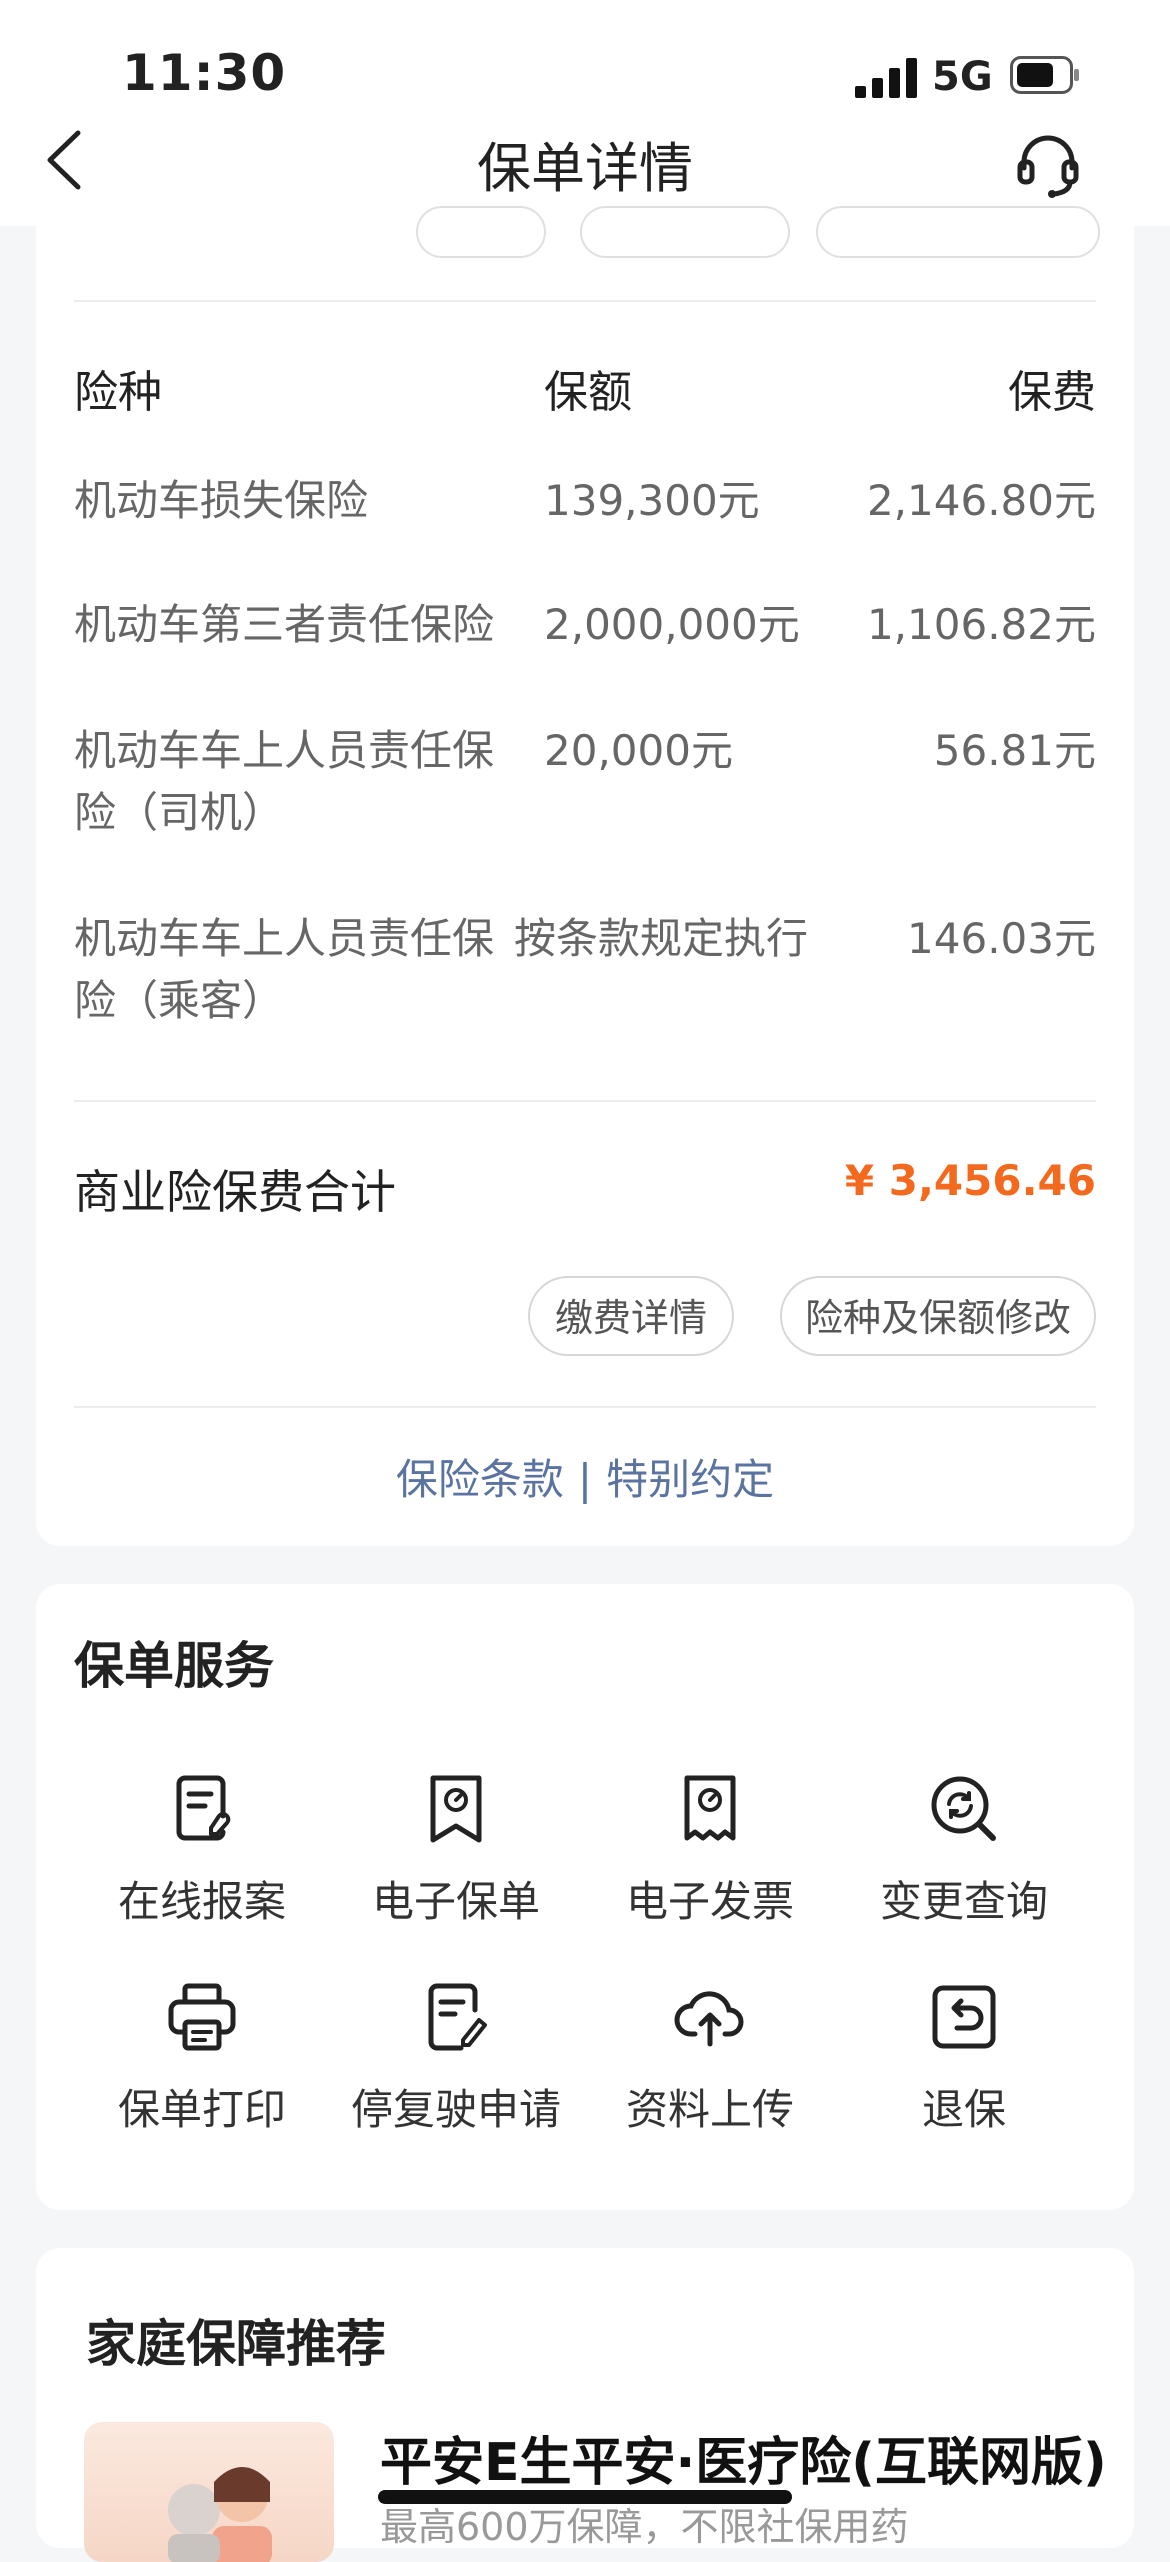 Image resolution: width=1170 pixels, height=2562 pixels. Describe the element at coordinates (886, 78) in the screenshot. I see `signal-icon` at that location.